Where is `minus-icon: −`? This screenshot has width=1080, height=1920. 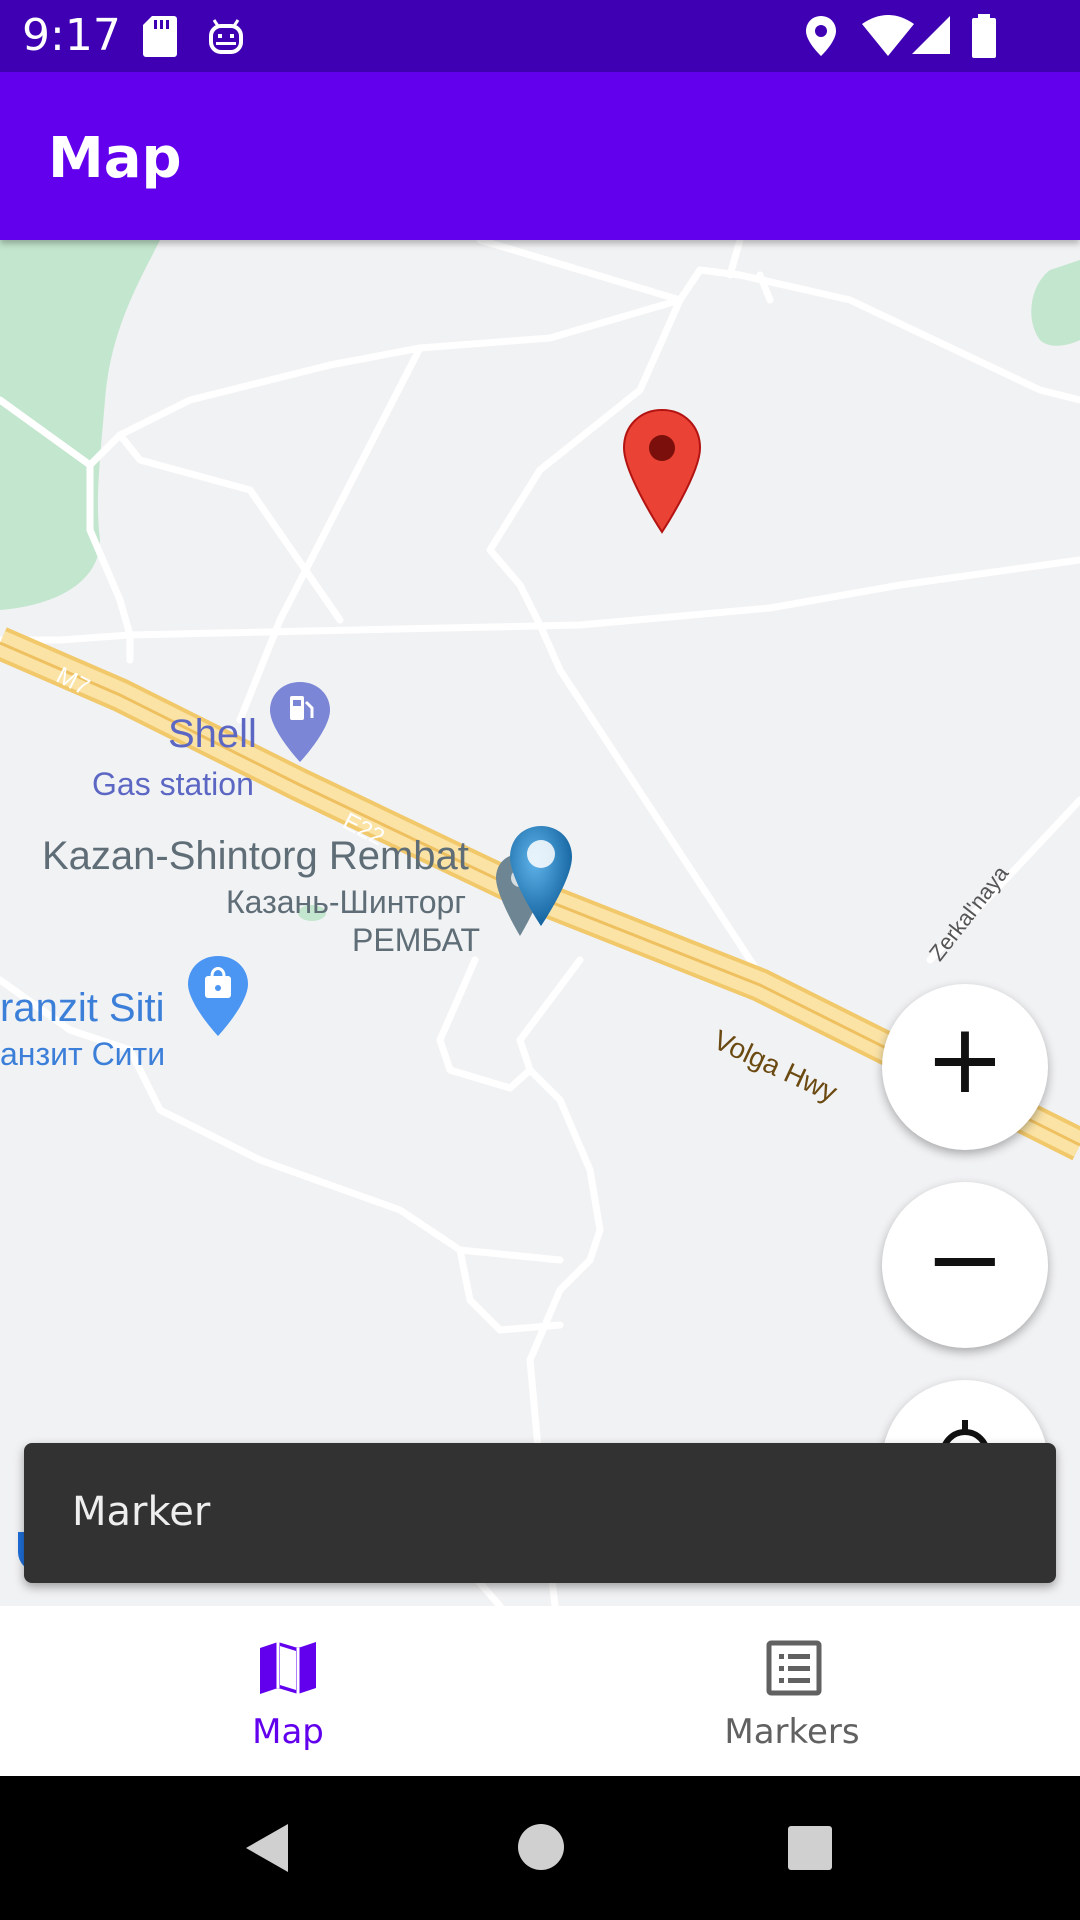
minus-icon: − is located at coordinates (965, 1259).